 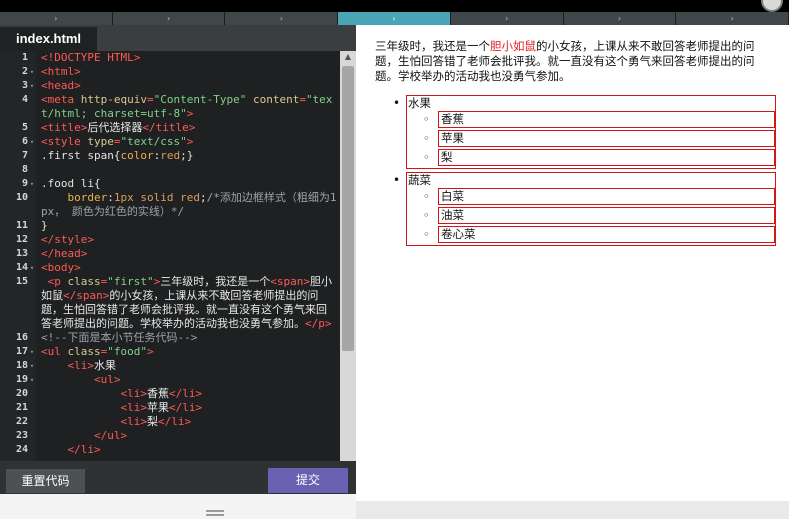 I want to click on code-line: 20 <li>香蕉</li>, so click(x=170, y=394).